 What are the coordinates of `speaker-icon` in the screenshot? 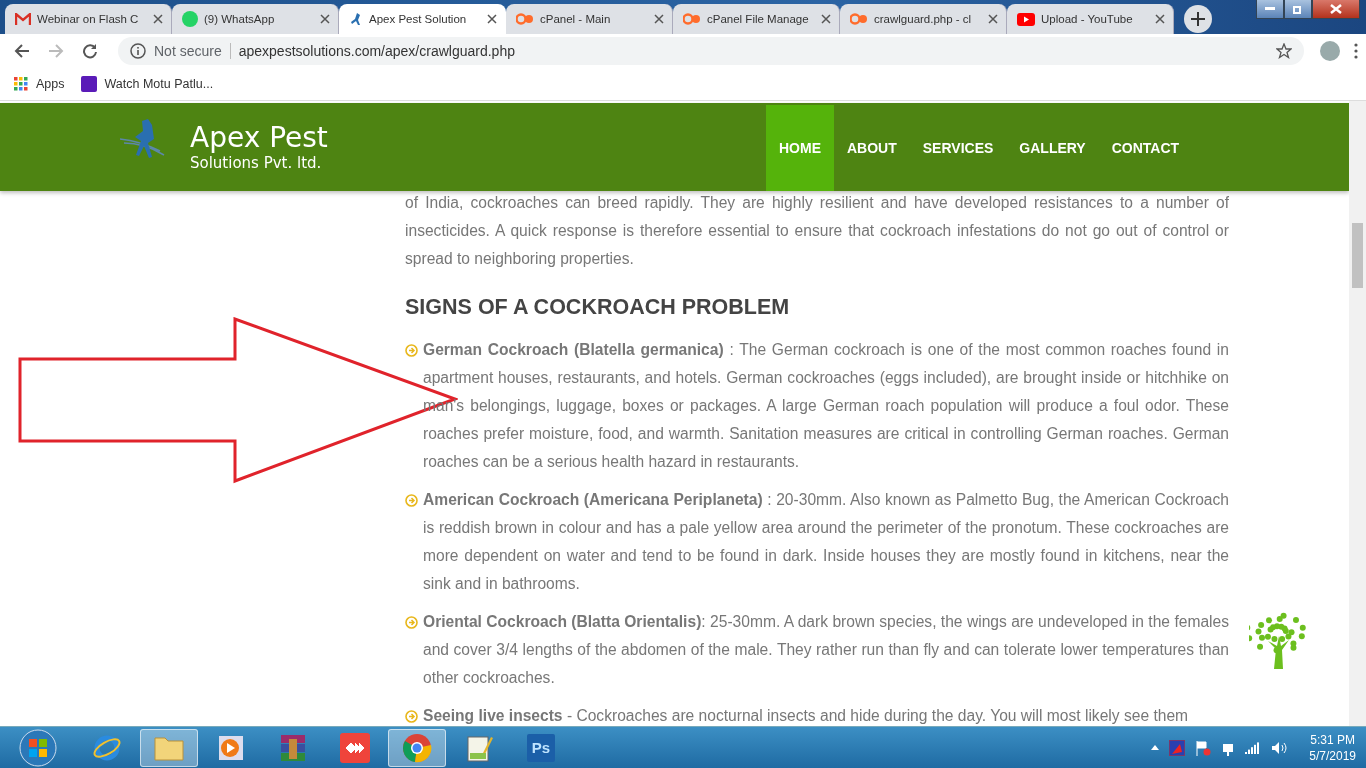 It's located at (1279, 747).